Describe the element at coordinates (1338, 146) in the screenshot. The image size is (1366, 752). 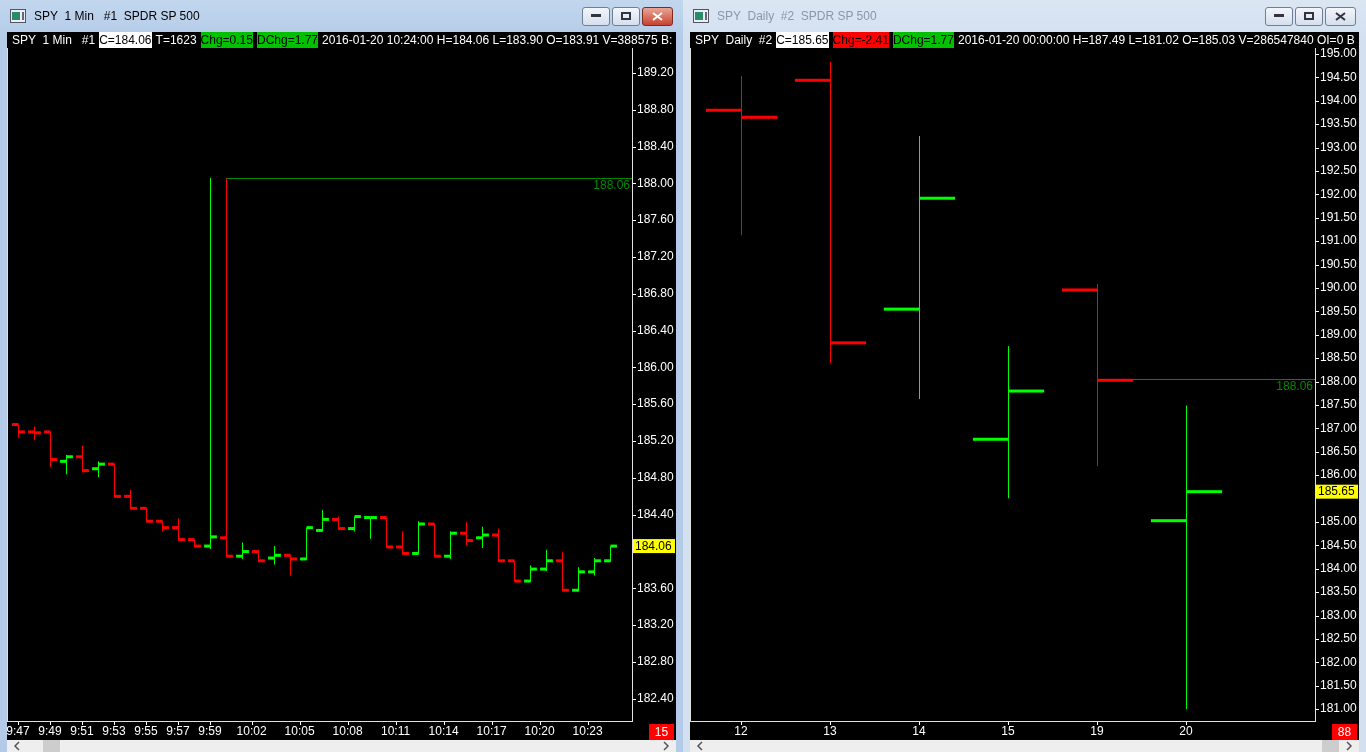
I see `price-axis-label: 193.00` at that location.